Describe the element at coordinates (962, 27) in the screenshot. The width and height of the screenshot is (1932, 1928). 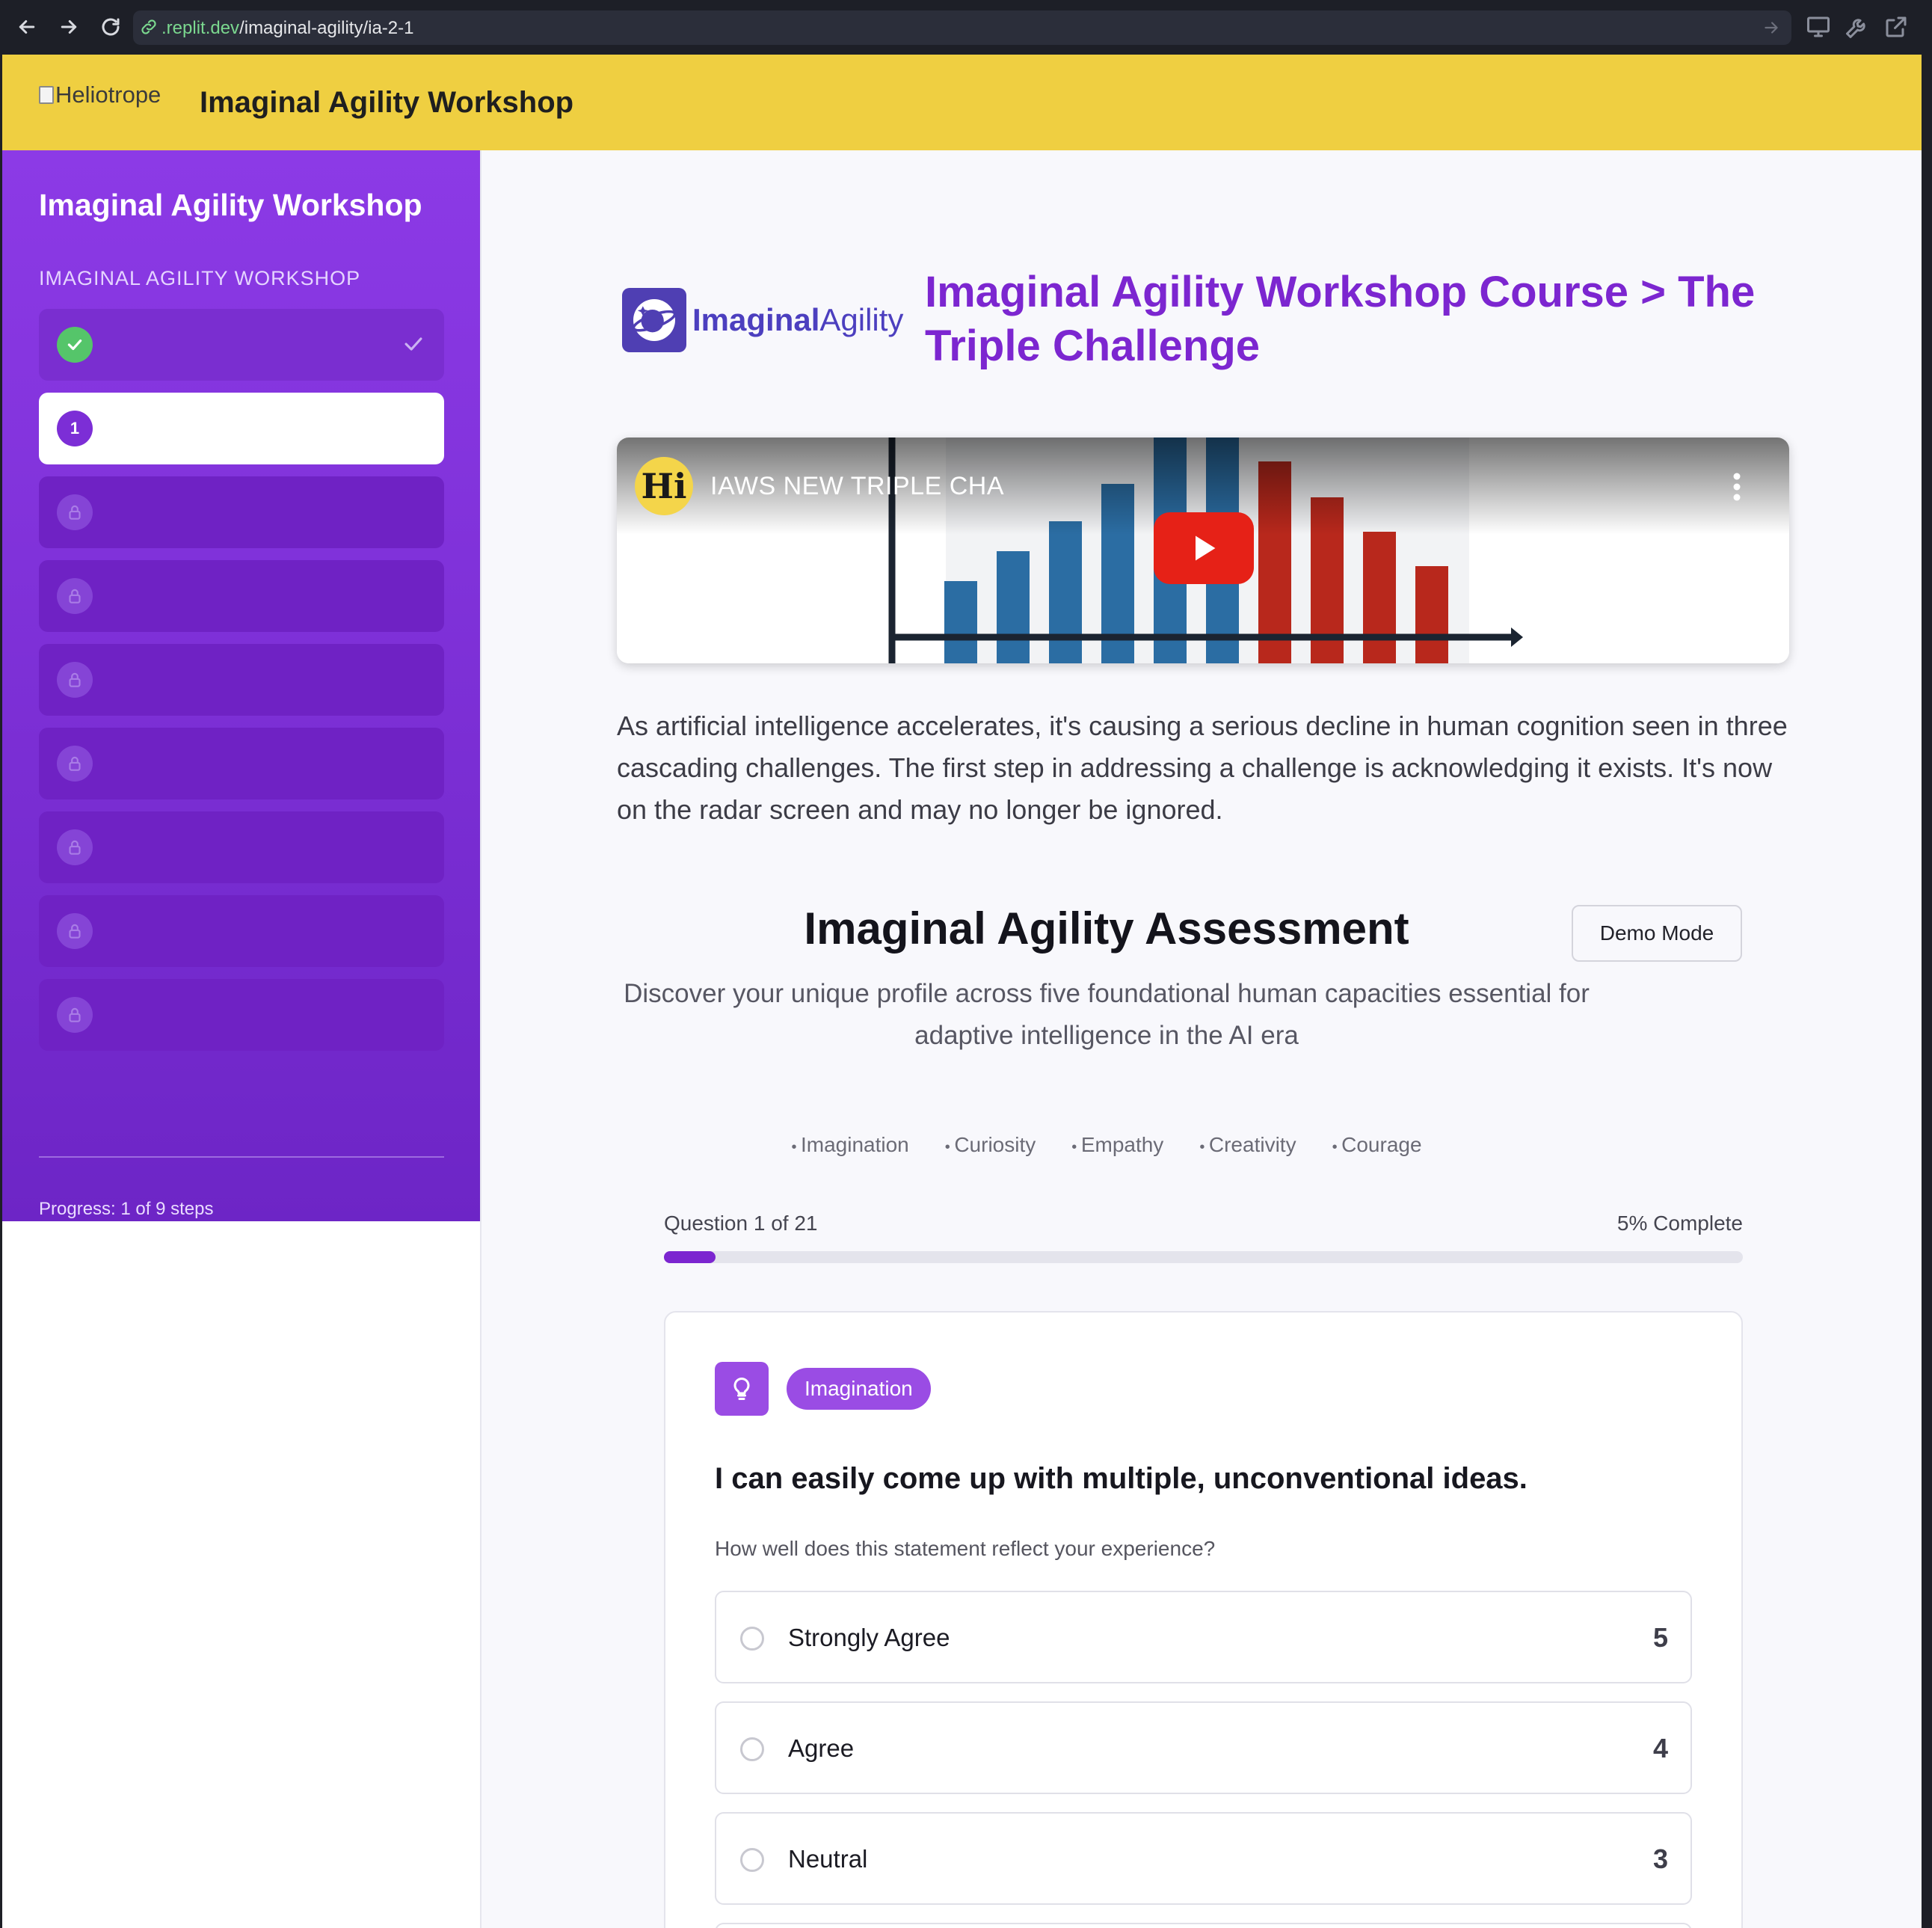
I see `address-bar: .replit.dev/imaginal-agility/ia-2-1` at that location.